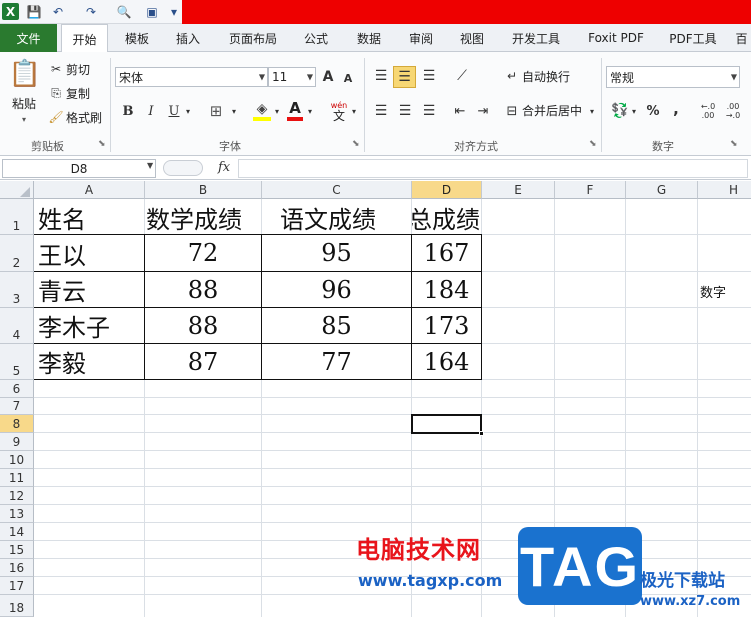 This screenshot has height=617, width=751. What do you see at coordinates (447, 326) in the screenshot?
I see `cell-D4: 173` at bounding box center [447, 326].